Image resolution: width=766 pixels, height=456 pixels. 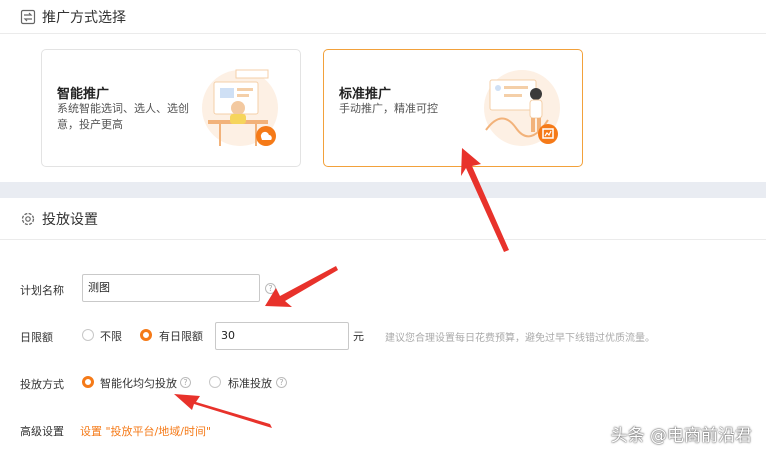 I want to click on delivery-mode-label: 投放方式, so click(x=42, y=384).